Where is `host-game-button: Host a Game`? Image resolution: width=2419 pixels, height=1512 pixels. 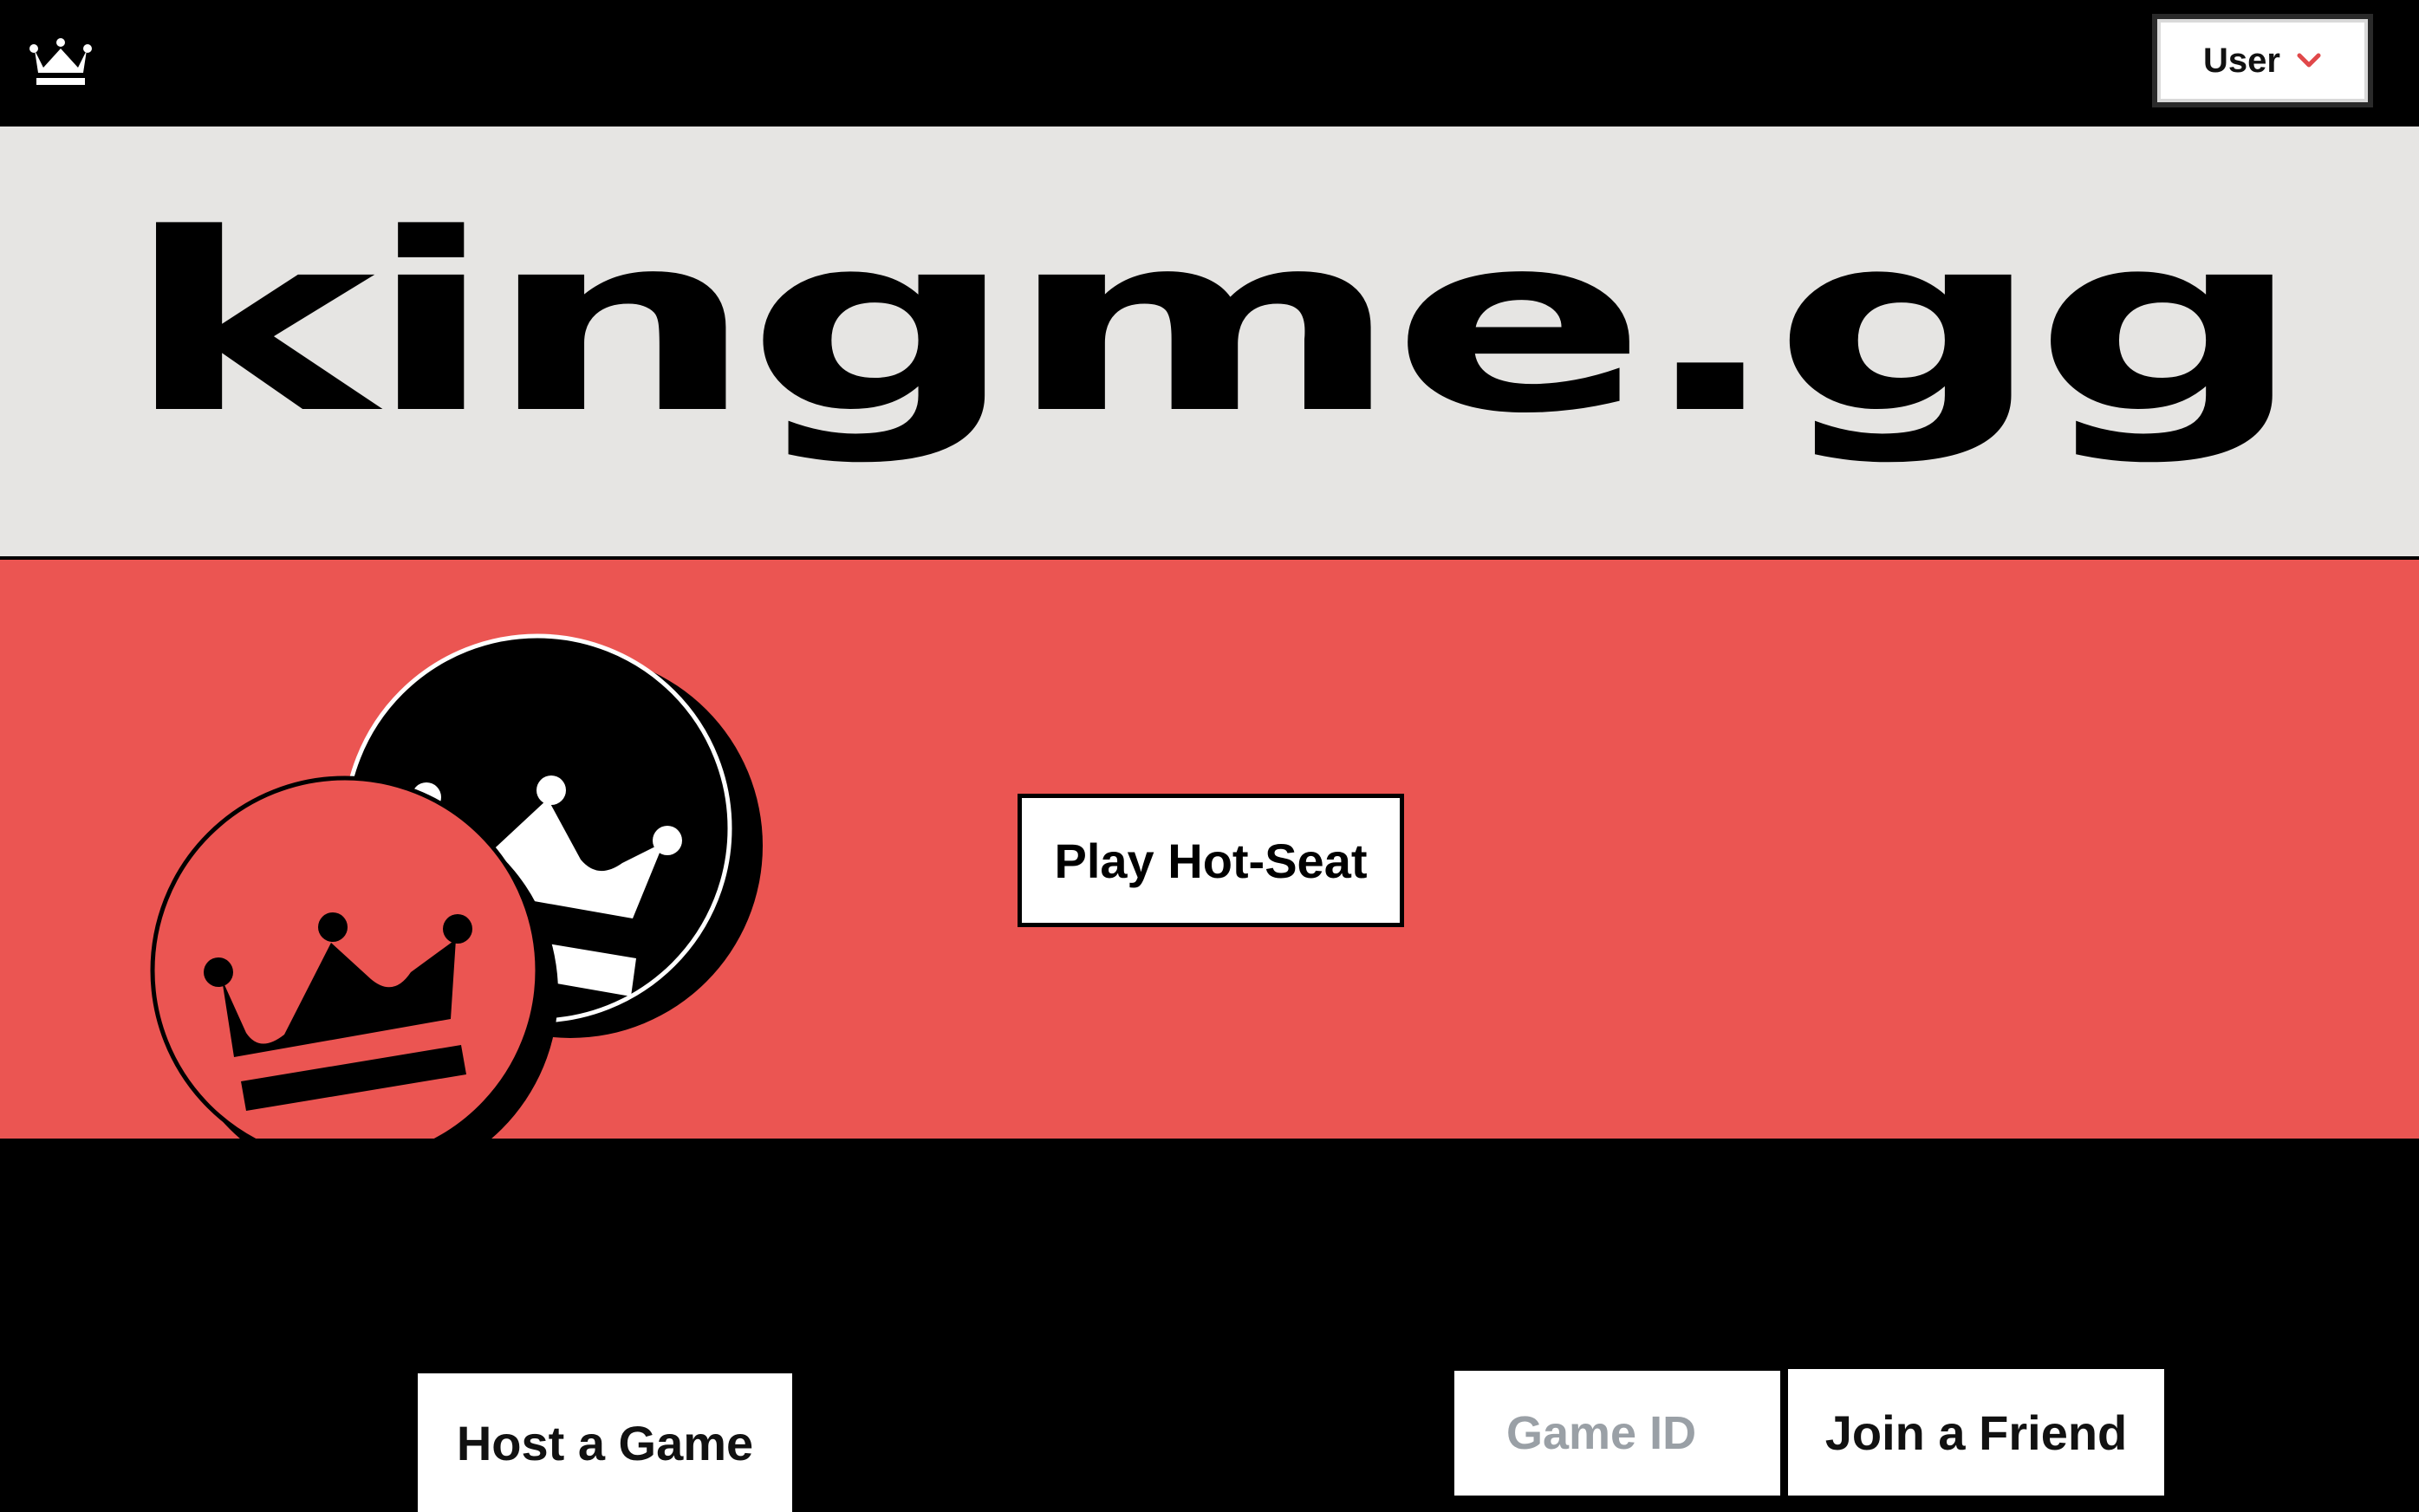 host-game-button: Host a Game is located at coordinates (605, 1442).